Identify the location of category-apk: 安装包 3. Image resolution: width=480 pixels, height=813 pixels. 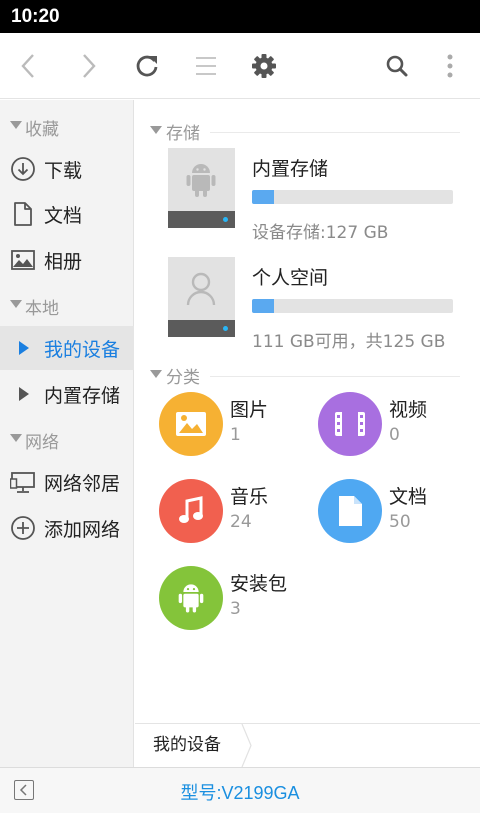
(234, 601).